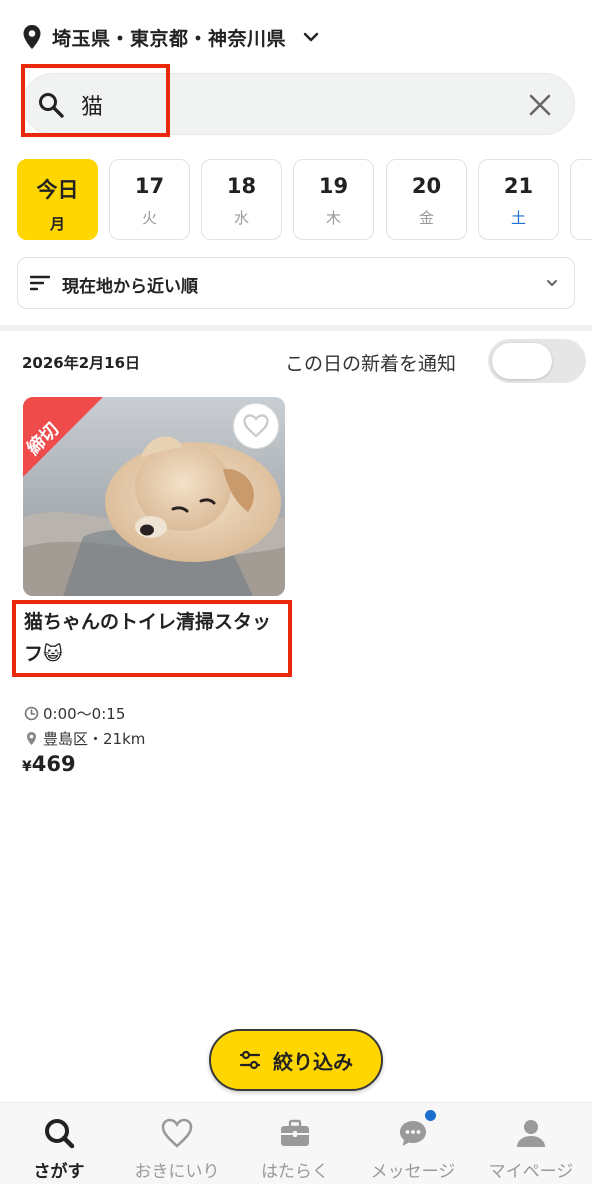 The width and height of the screenshot is (592, 1184). I want to click on notify-toggle, so click(537, 361).